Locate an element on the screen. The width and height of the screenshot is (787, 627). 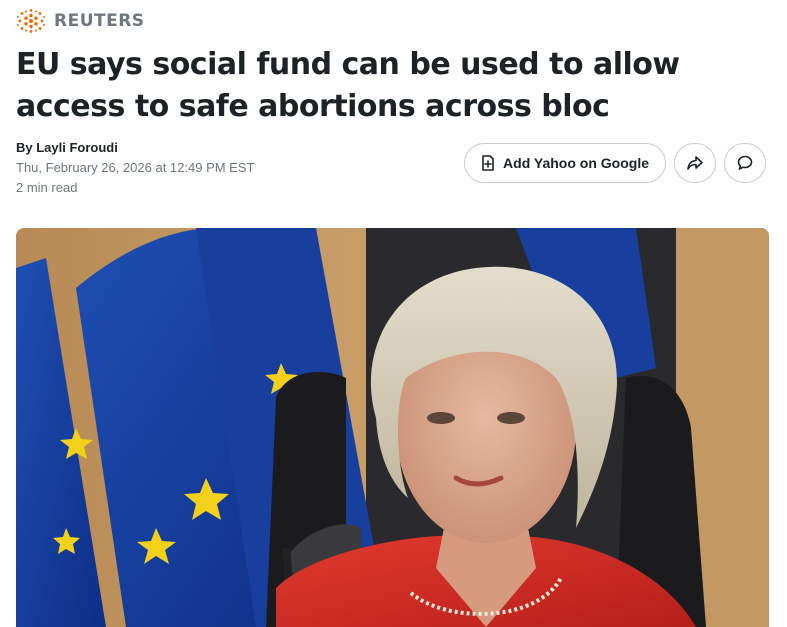
add-document-icon is located at coordinates (488, 163).